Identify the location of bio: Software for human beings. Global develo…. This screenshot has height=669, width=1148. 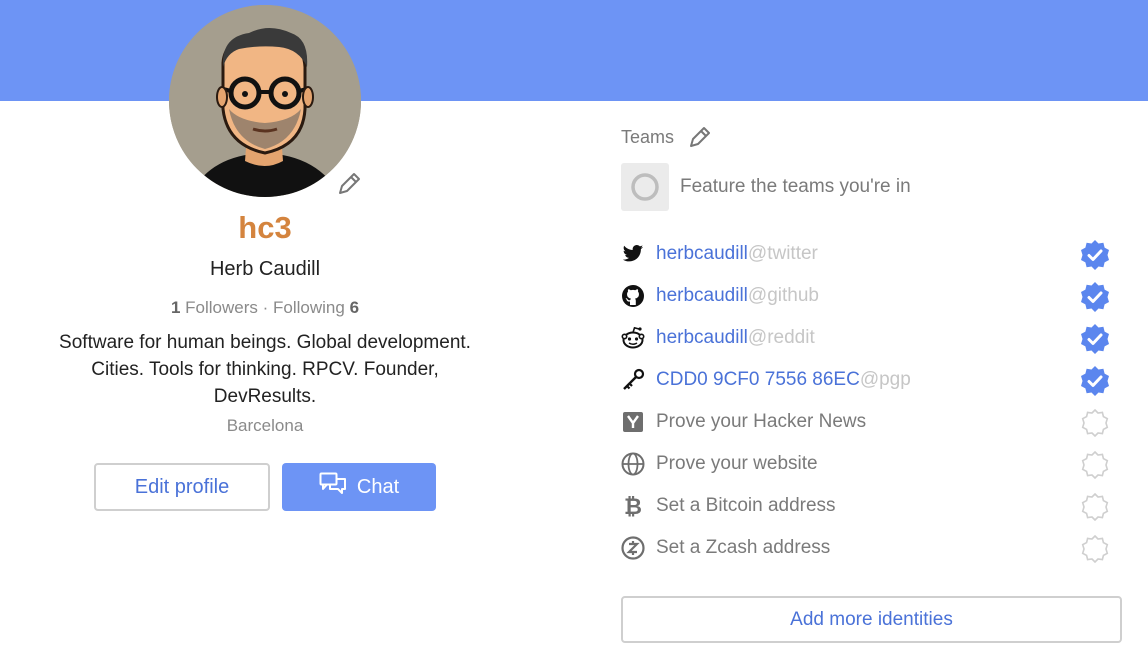
(265, 369).